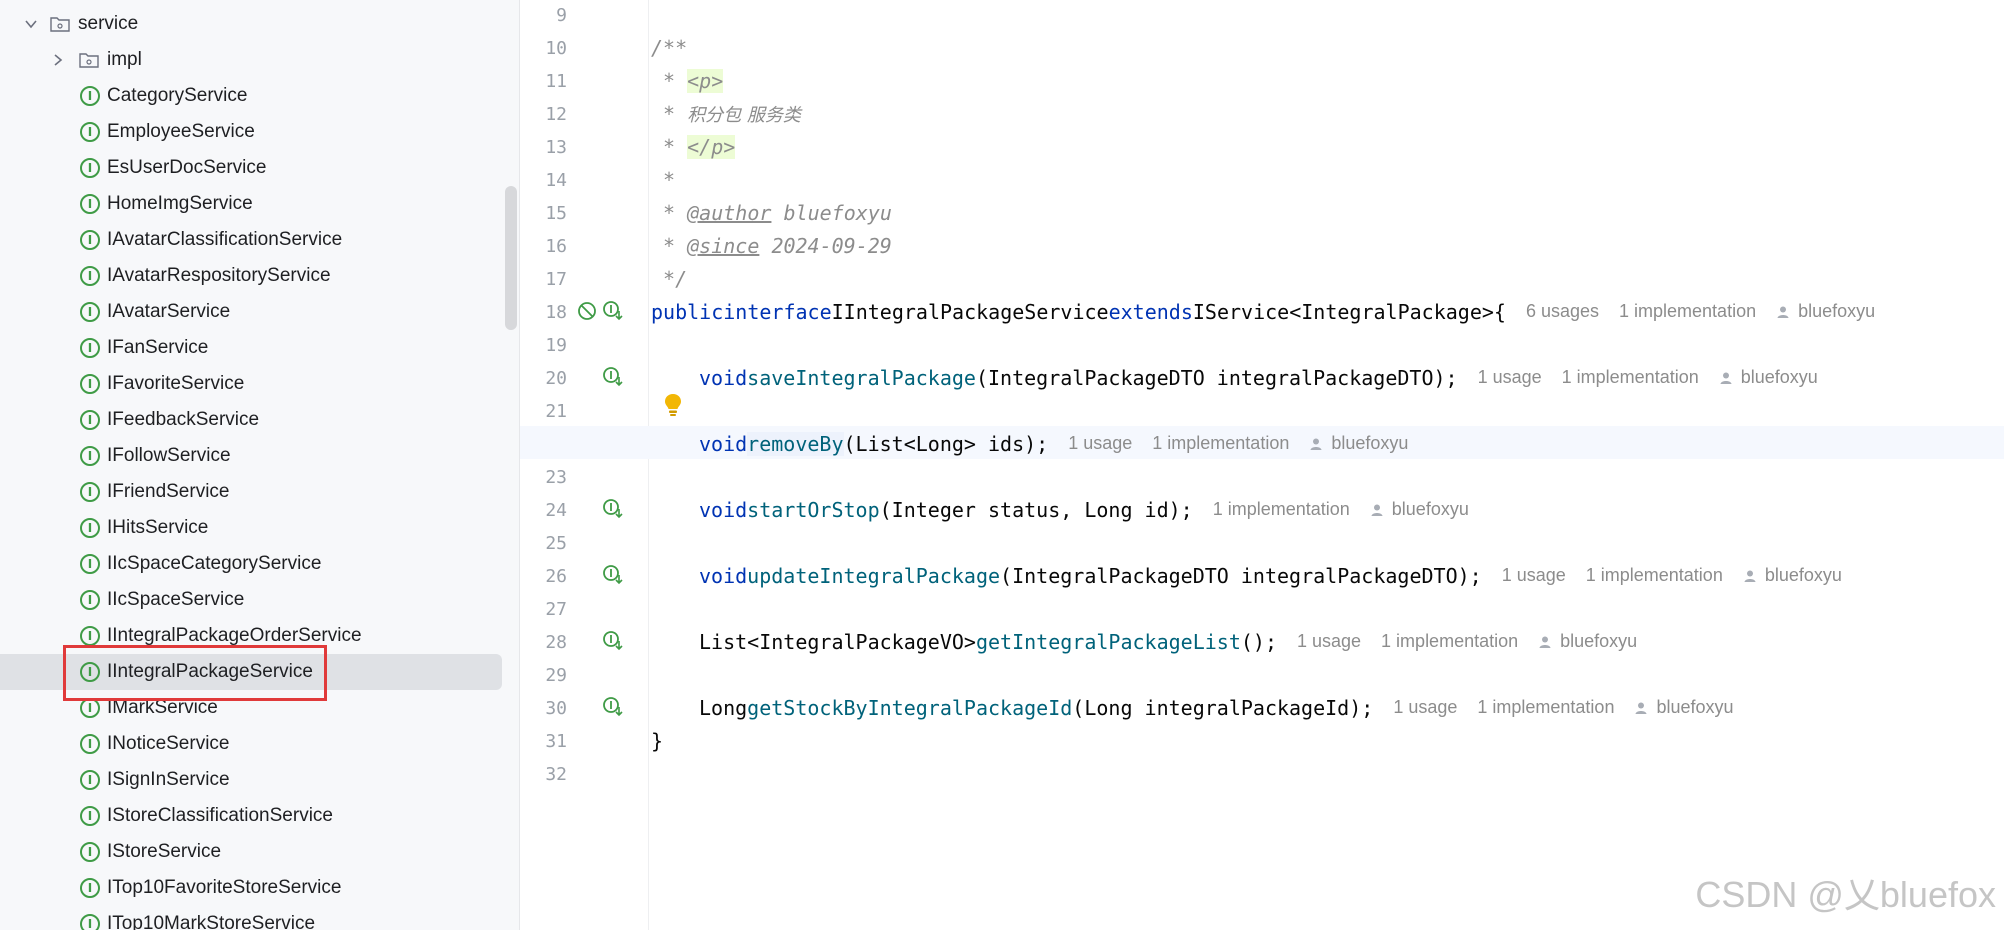 The height and width of the screenshot is (930, 2004). What do you see at coordinates (543, 576) in the screenshot?
I see `line-number: 26` at bounding box center [543, 576].